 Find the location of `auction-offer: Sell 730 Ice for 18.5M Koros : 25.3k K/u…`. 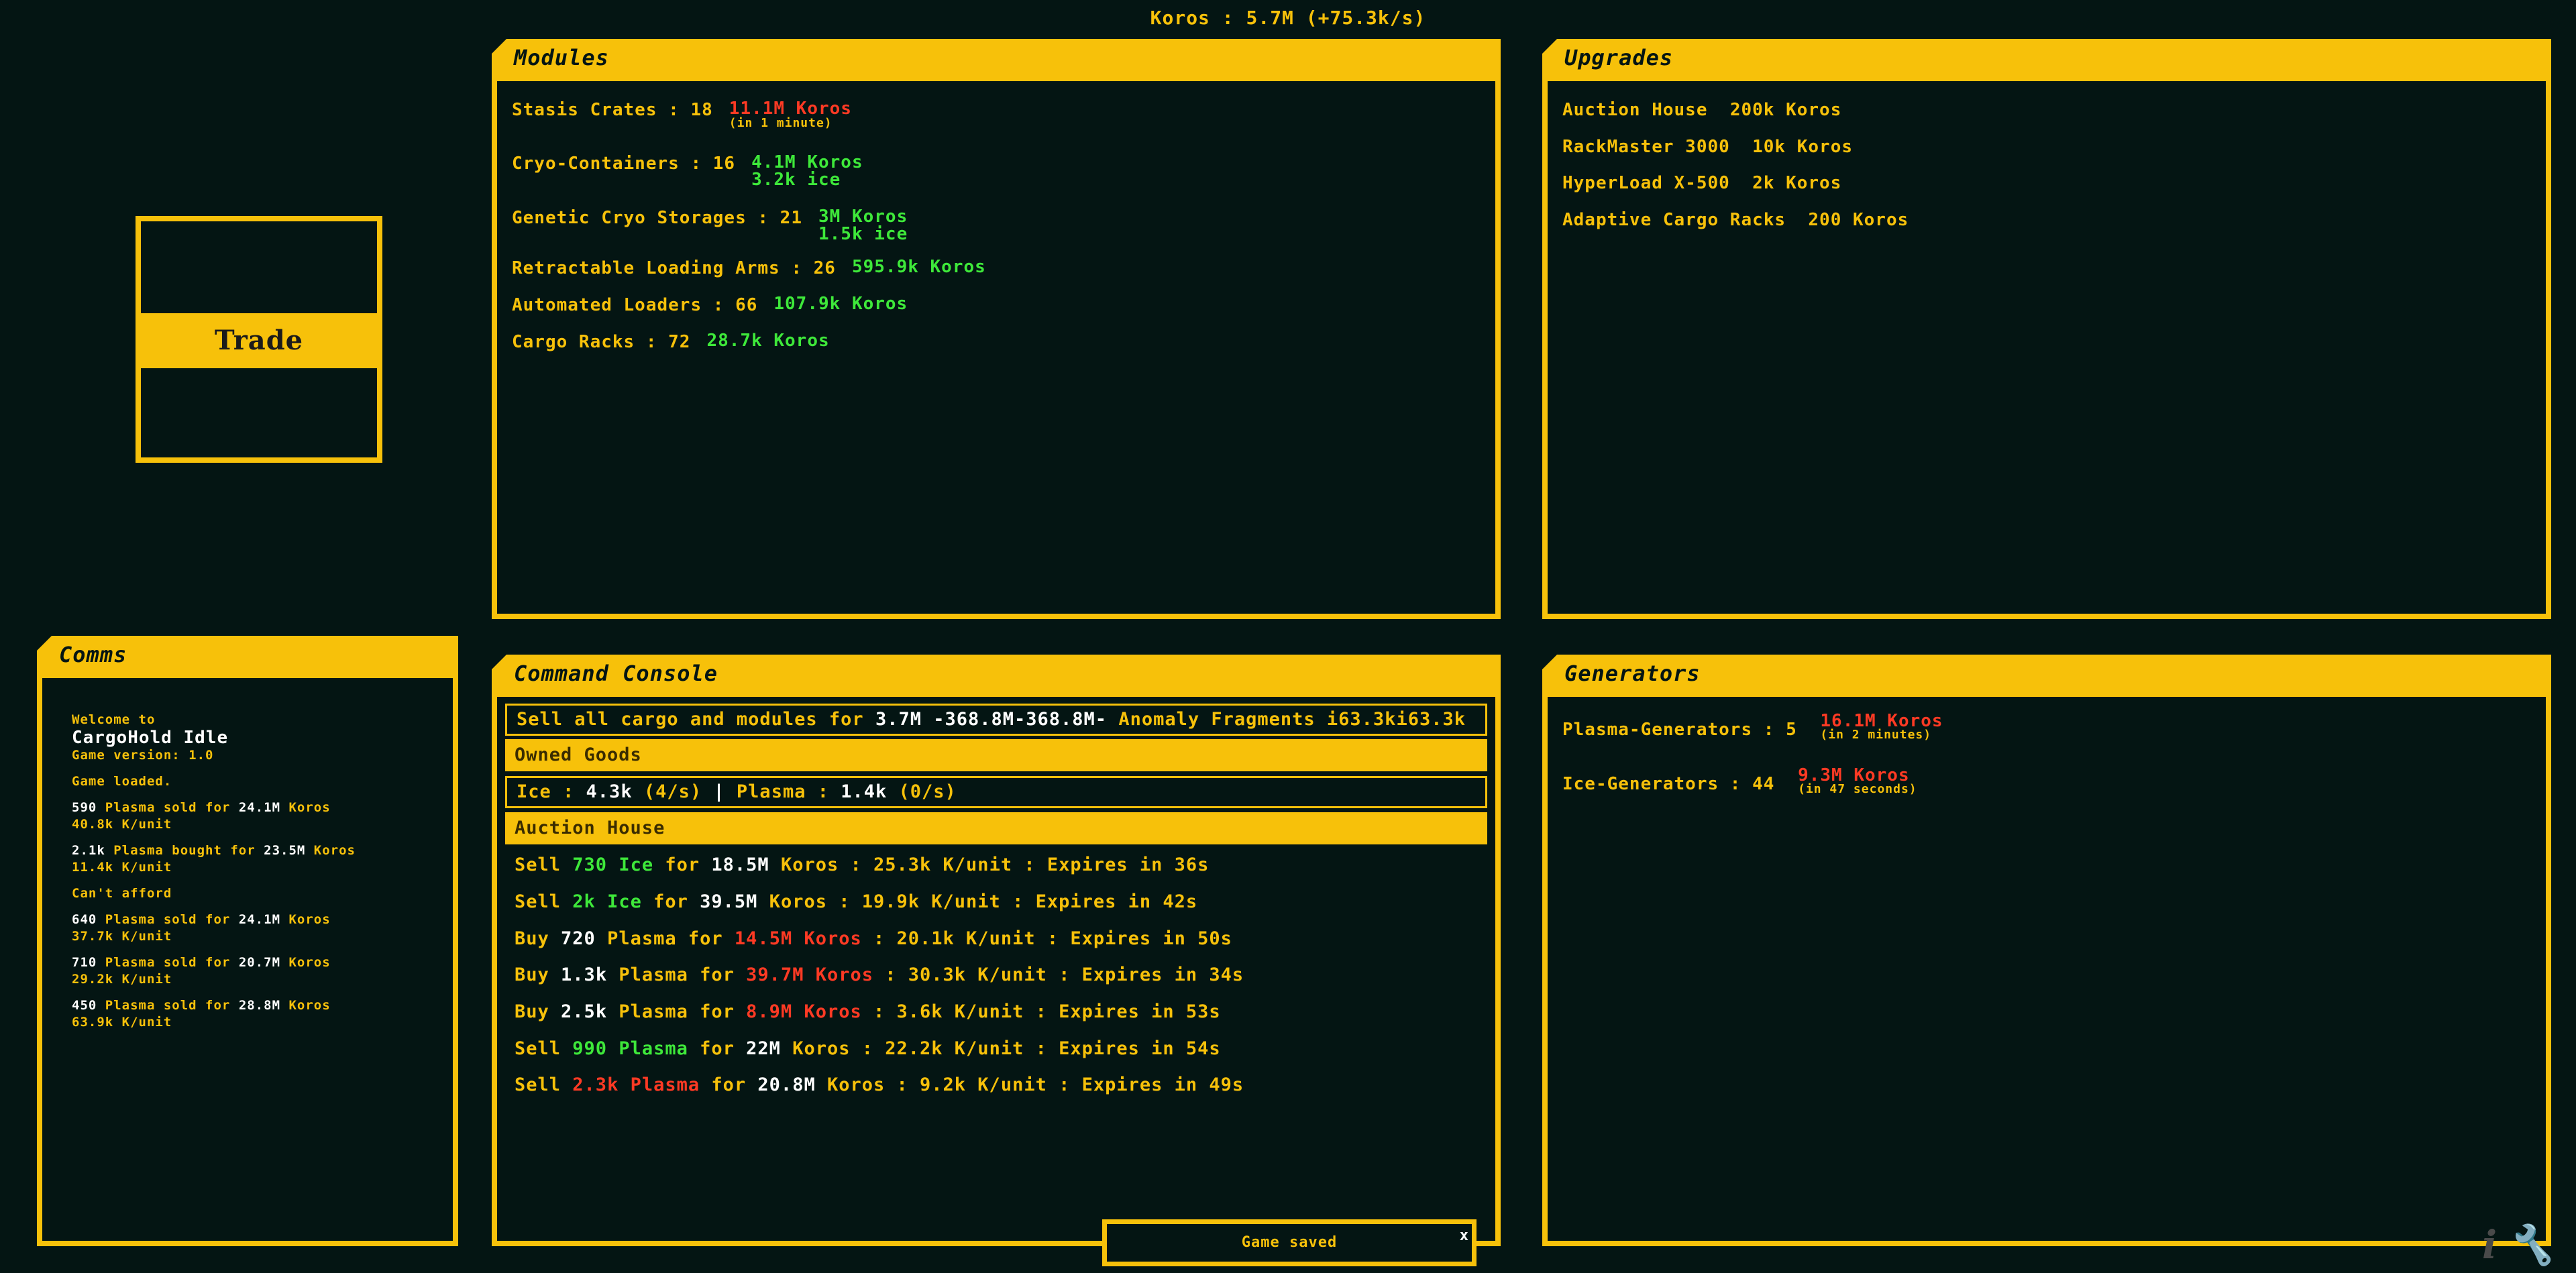

auction-offer: Sell 730 Ice for 18.5M Koros : 25.3k K/u… is located at coordinates (996, 865).